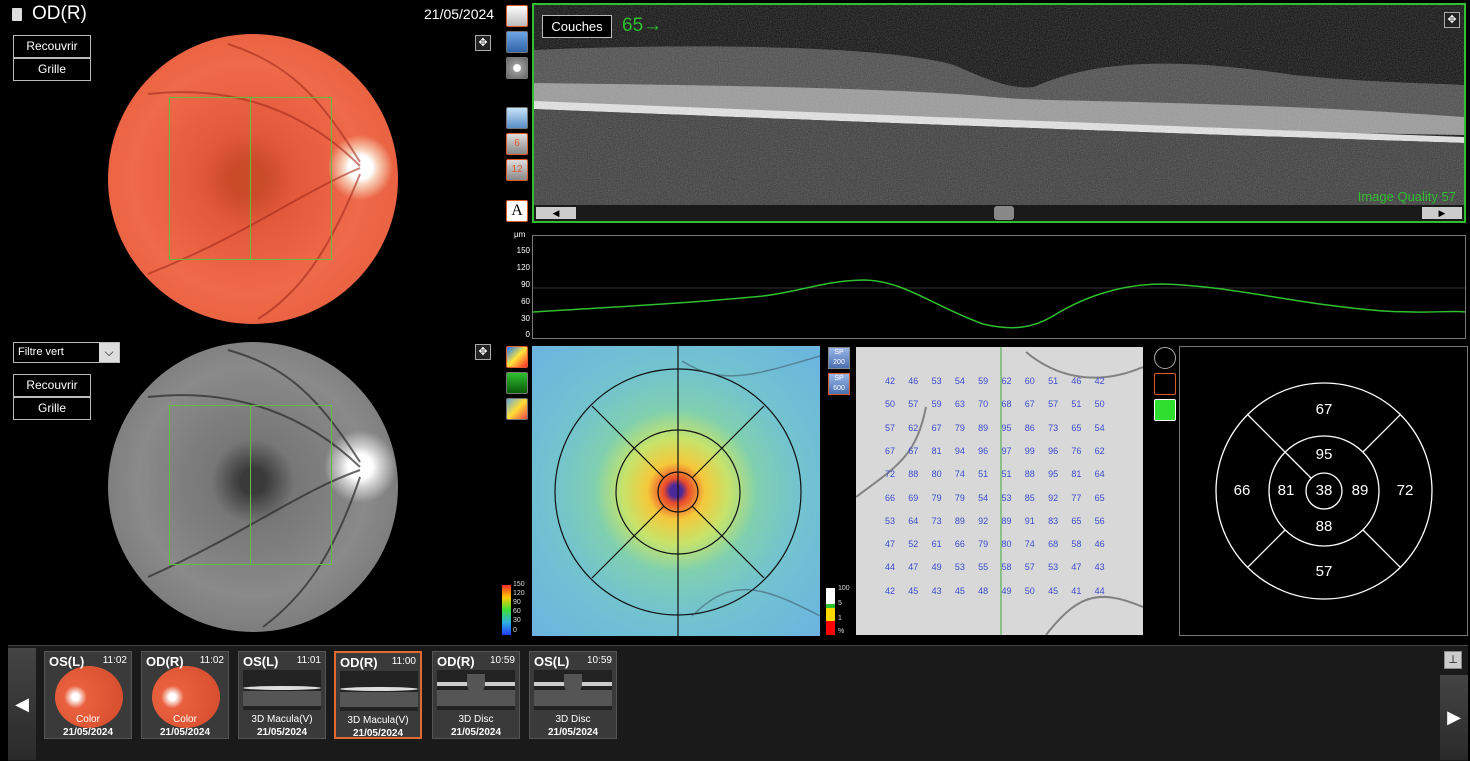  Describe the element at coordinates (517, 144) in the screenshot. I see `grid-6-icon: 6` at that location.